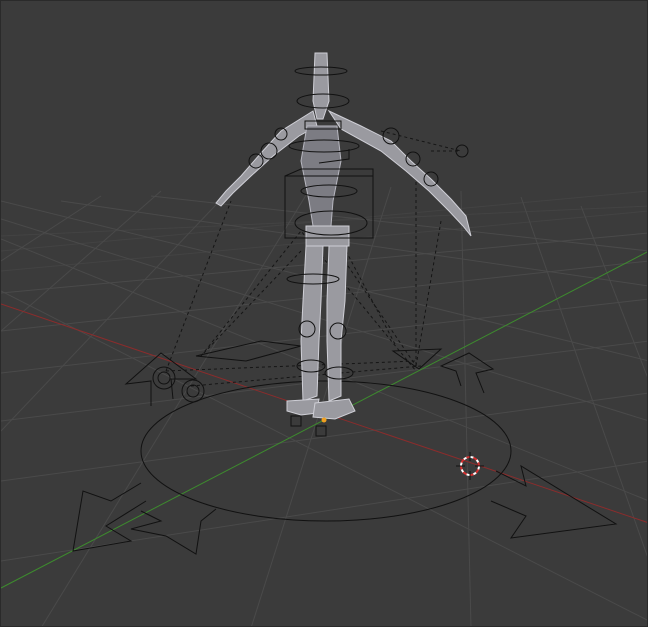 The height and width of the screenshot is (627, 648). I want to click on object-origin-marker, so click(324, 420).